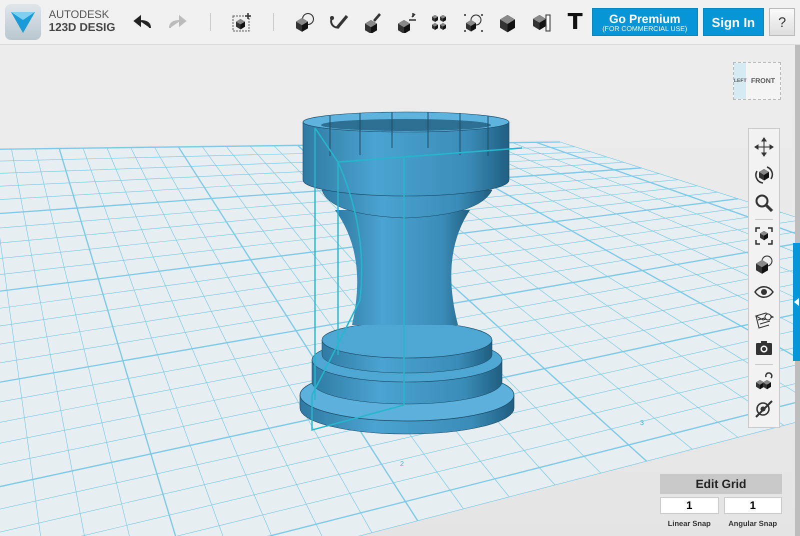 The image size is (800, 536). I want to click on panel-toggle-tab, so click(796, 302).